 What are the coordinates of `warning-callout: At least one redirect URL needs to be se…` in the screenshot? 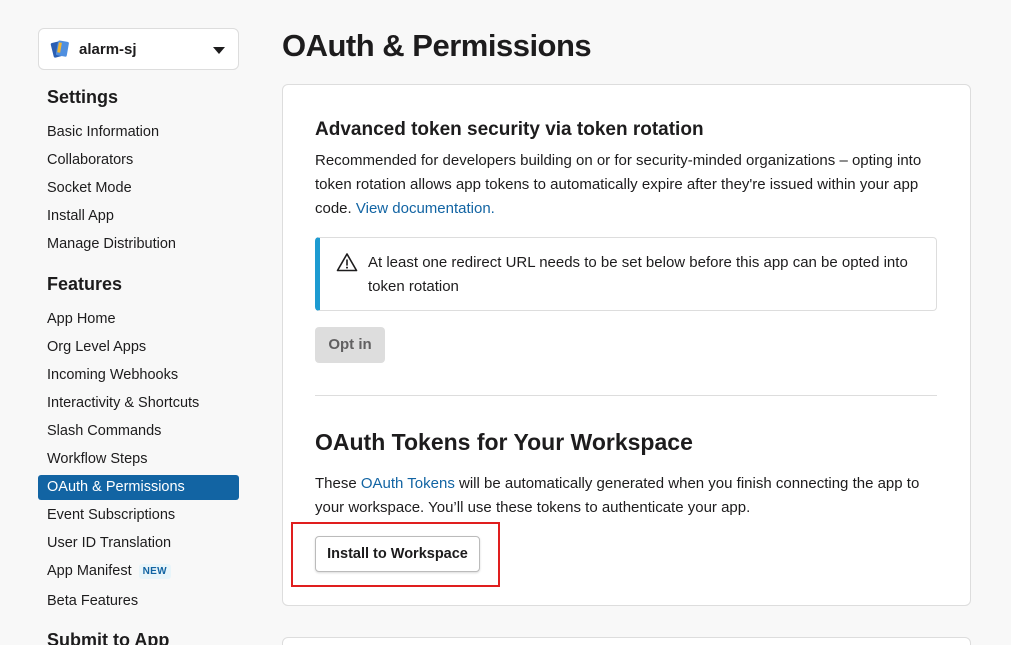 It's located at (626, 274).